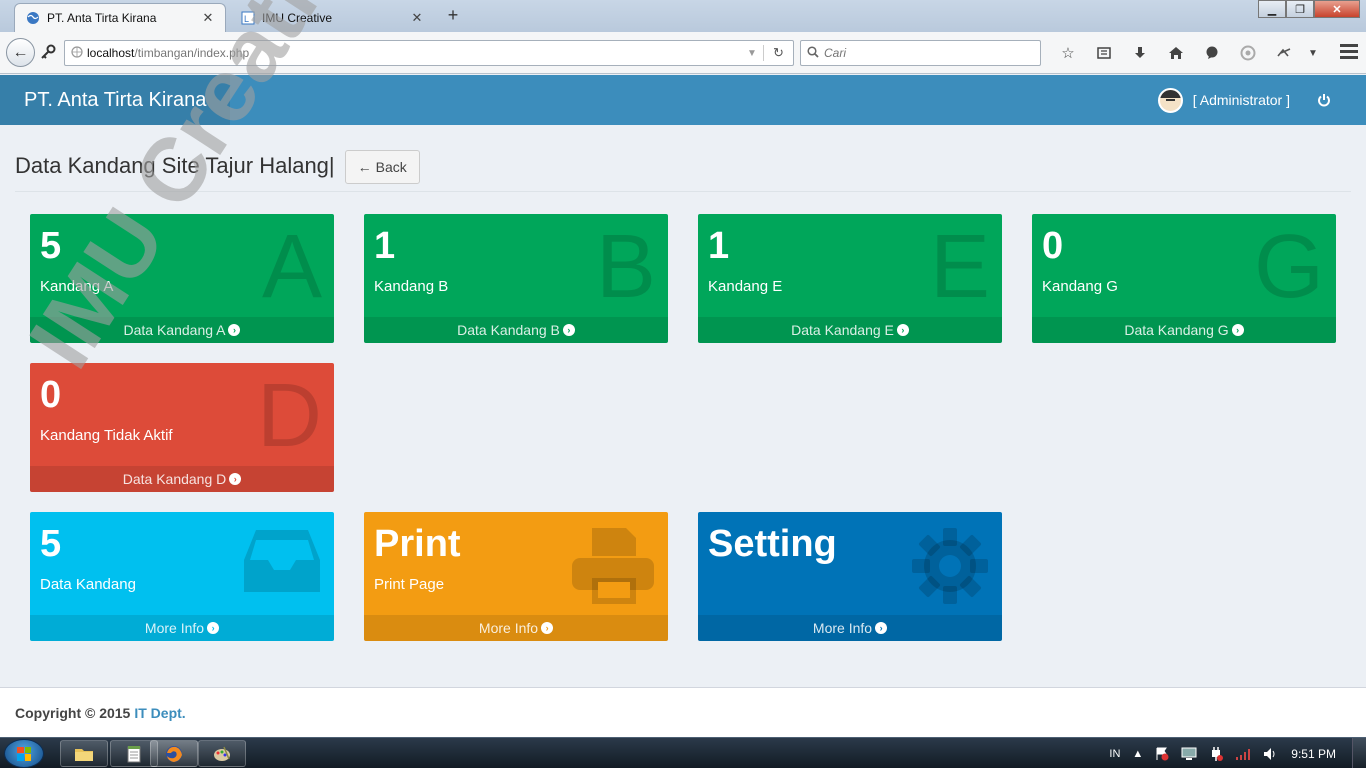 The height and width of the screenshot is (768, 1366). I want to click on gear-icon, so click(950, 568).